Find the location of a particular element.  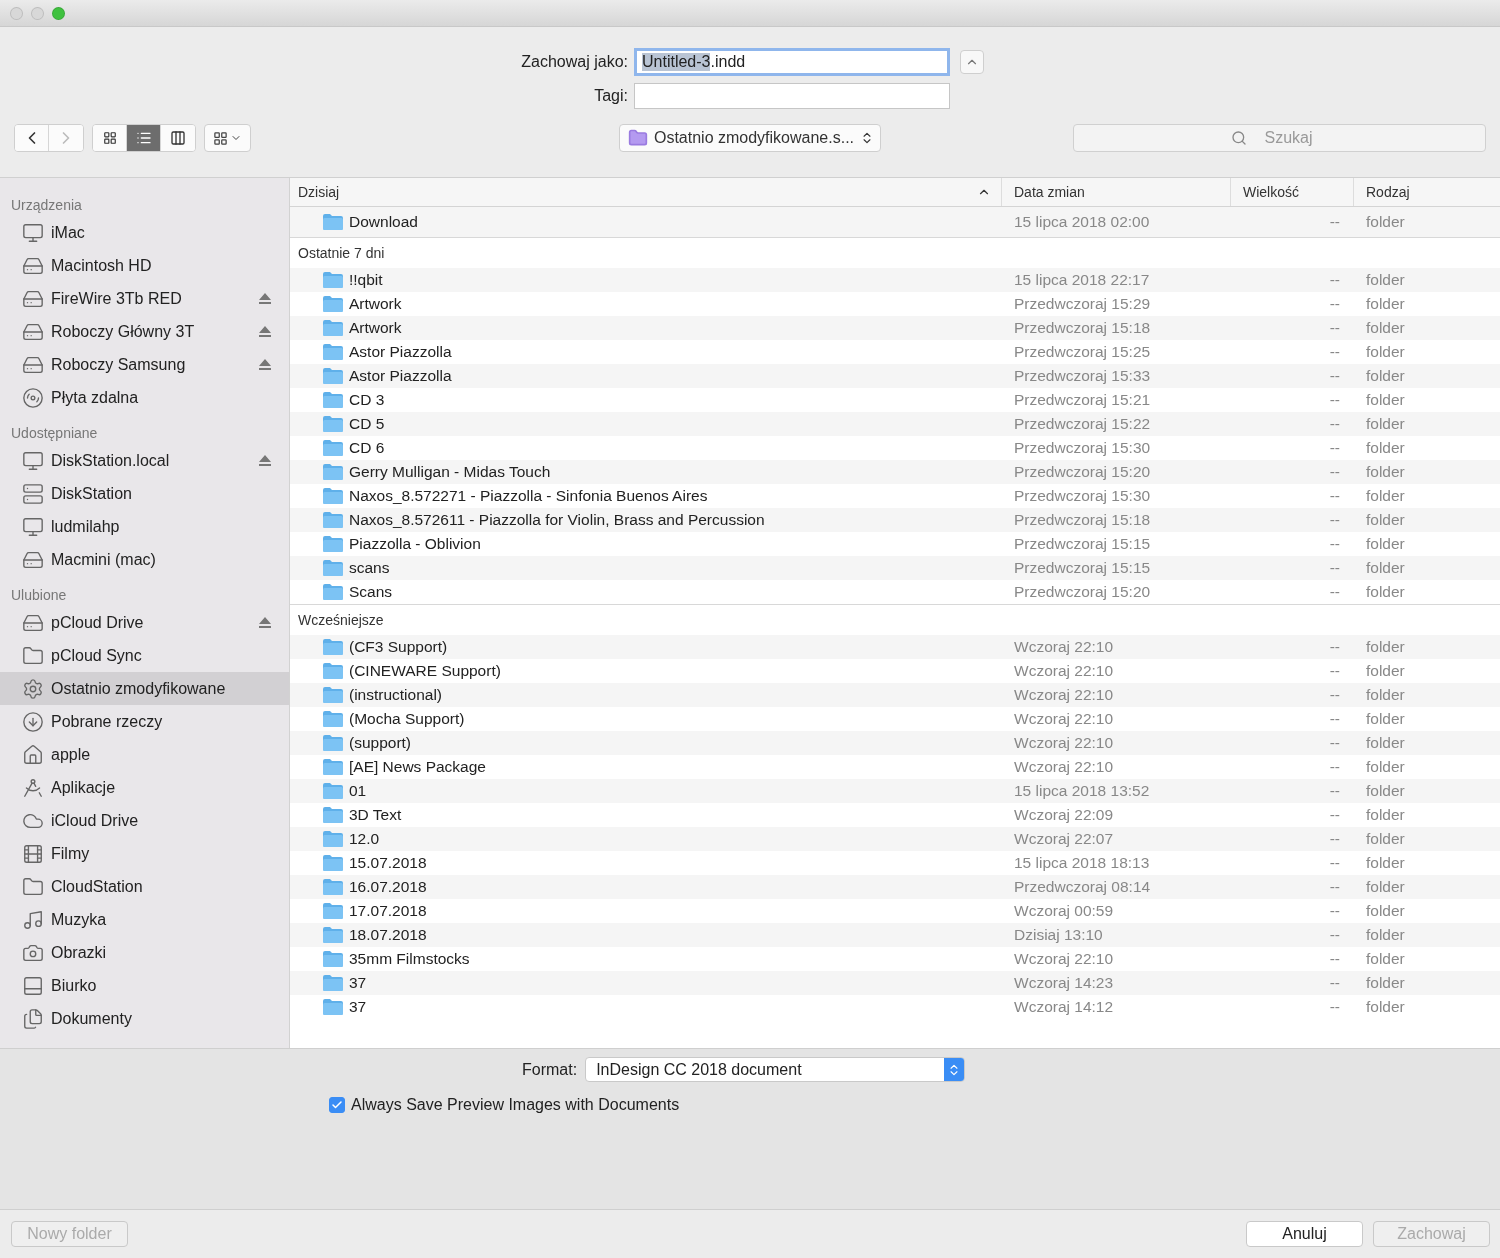

file-row: Astor Piazzolla Przedwczoraj 15:33 -- folder is located at coordinates (895, 376).